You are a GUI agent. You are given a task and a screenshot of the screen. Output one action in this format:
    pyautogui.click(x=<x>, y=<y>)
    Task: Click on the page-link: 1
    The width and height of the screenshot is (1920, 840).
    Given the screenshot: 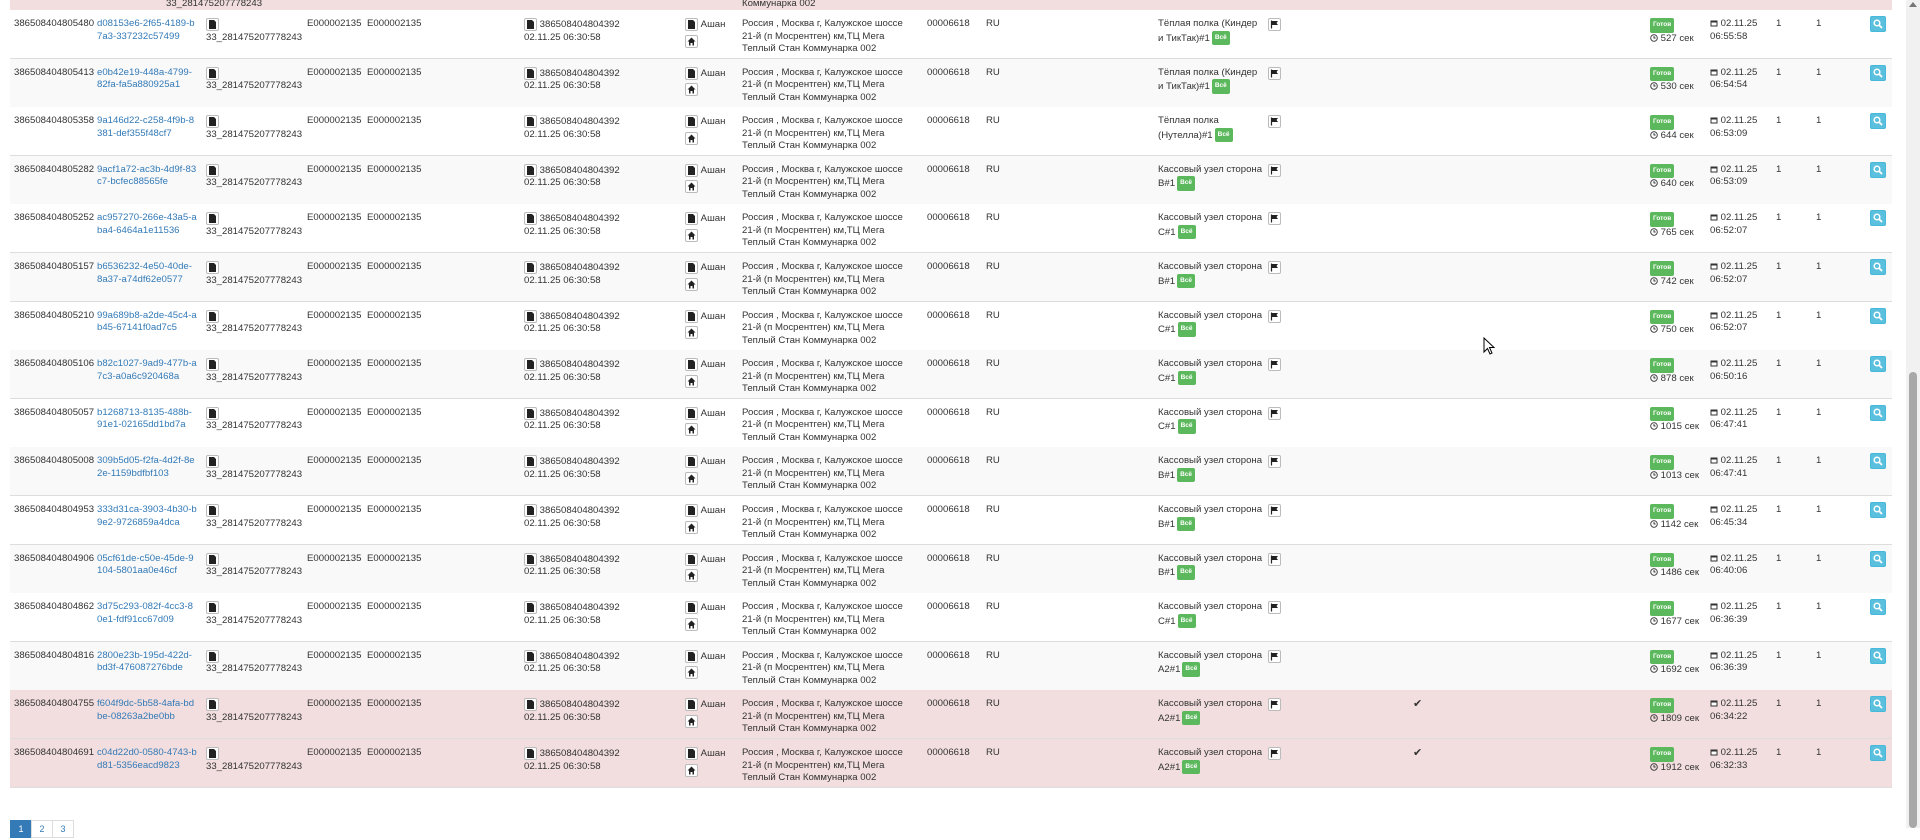 What is the action you would take?
    pyautogui.click(x=21, y=829)
    